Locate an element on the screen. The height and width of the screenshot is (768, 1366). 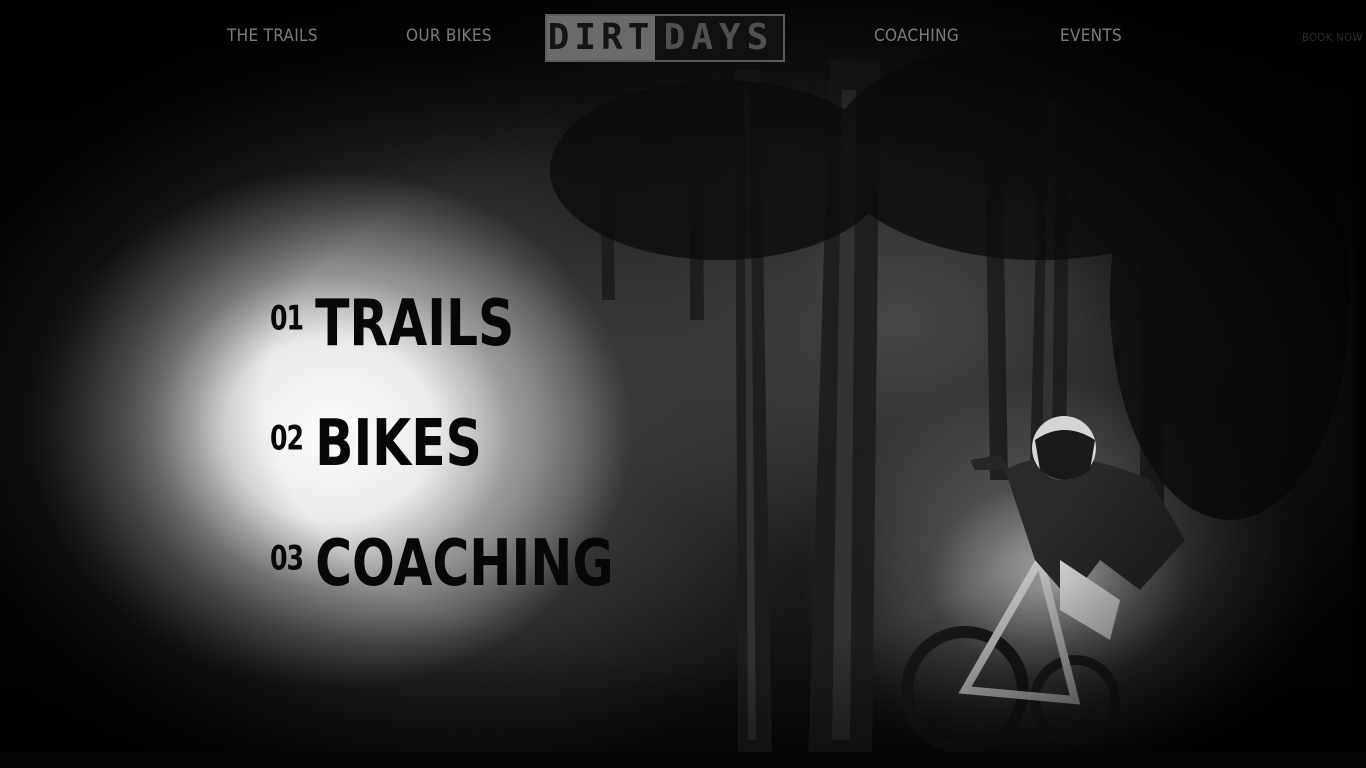
dirt-days-logo: DIRT DAYS is located at coordinates (665, 38).